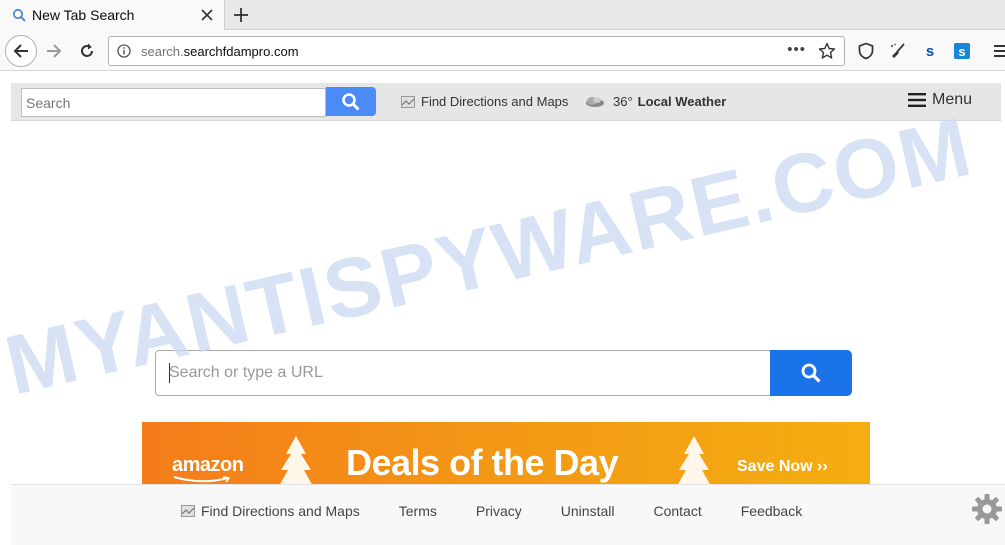 The image size is (1005, 545). I want to click on url-domain: searchfdampro.com, so click(241, 51).